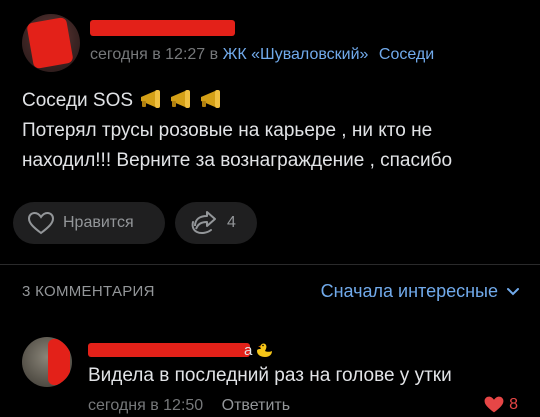 This screenshot has height=417, width=540. What do you see at coordinates (409, 291) in the screenshot?
I see `sort-label: Сначала интересные` at bounding box center [409, 291].